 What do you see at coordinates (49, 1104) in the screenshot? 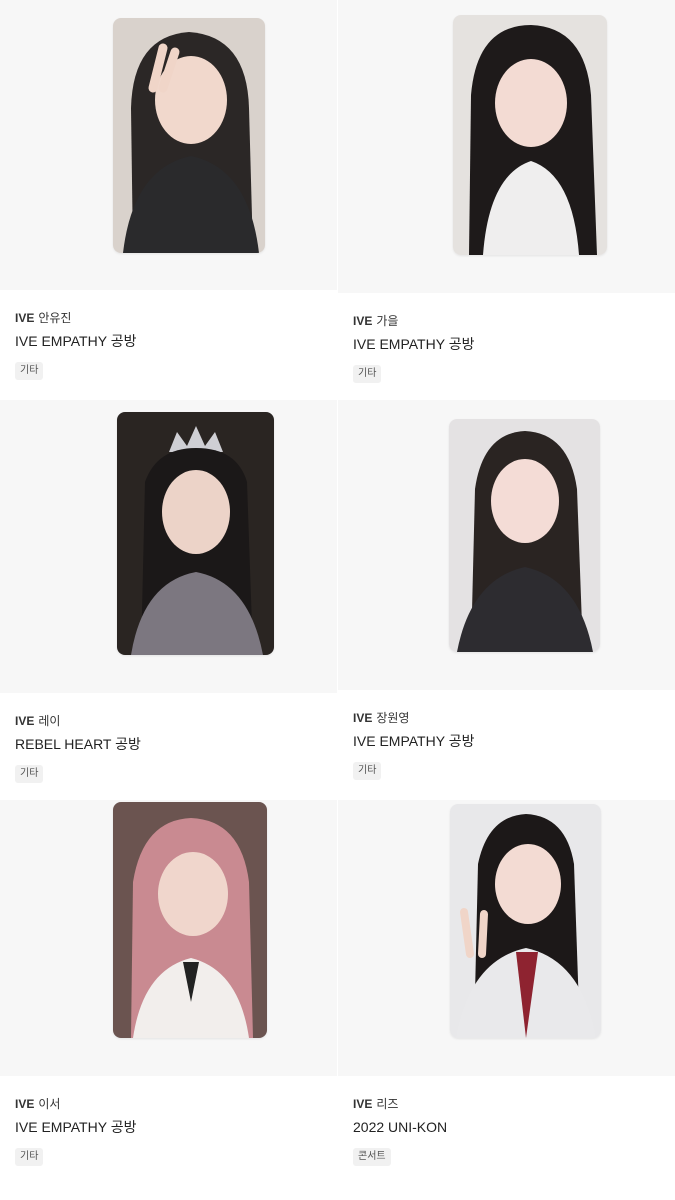
I see `member-name: 이서` at bounding box center [49, 1104].